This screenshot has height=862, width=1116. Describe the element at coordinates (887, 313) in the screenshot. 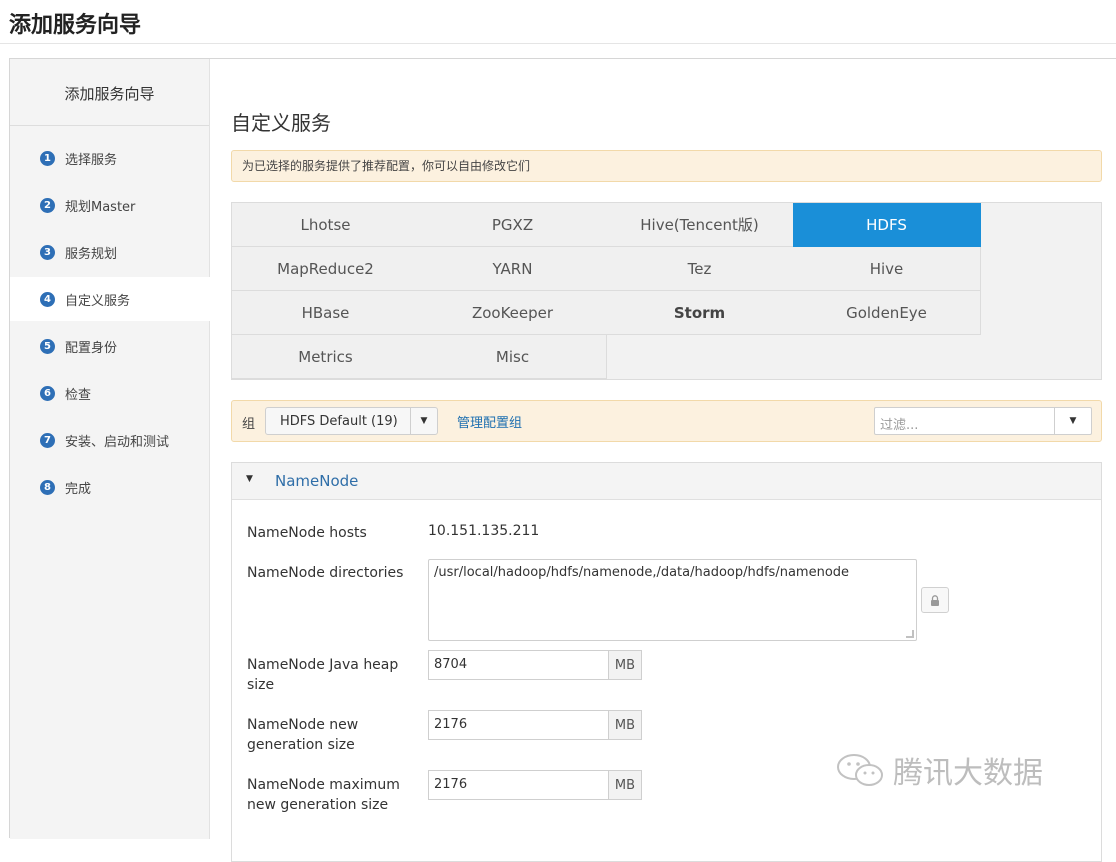

I see `service-tab-goldeneye: GoldenEye` at that location.